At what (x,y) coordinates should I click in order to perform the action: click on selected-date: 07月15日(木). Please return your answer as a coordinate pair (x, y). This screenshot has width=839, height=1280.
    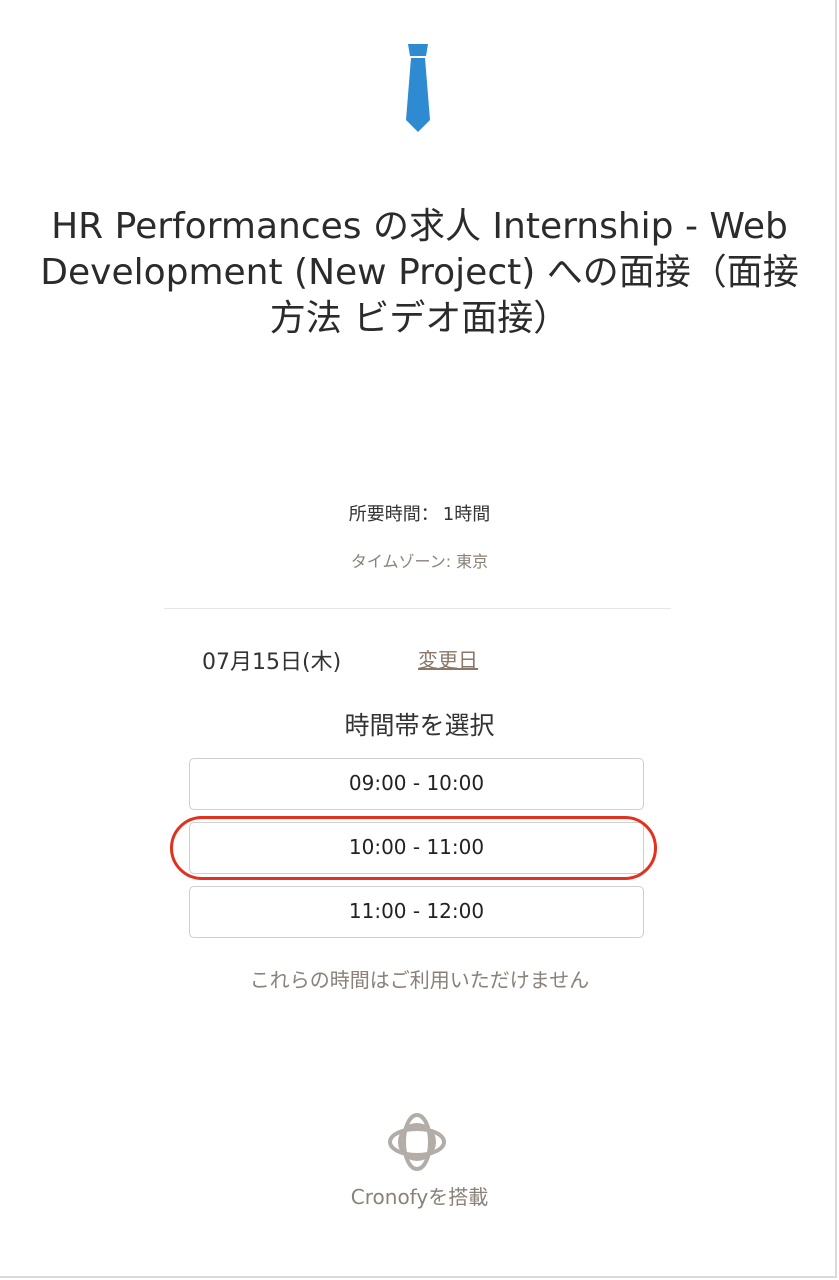
    Looking at the image, I should click on (272, 662).